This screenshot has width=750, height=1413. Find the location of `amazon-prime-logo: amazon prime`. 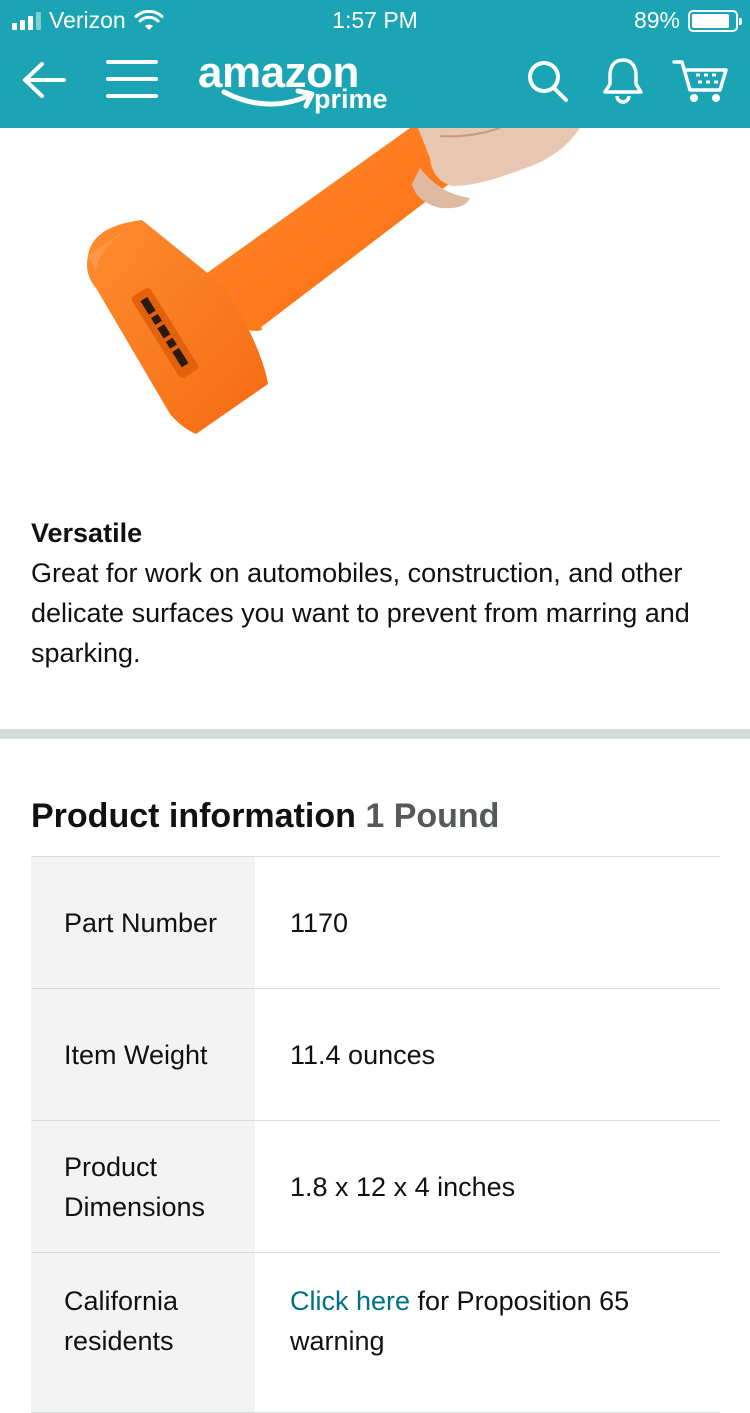

amazon-prime-logo: amazon prime is located at coordinates (298, 83).